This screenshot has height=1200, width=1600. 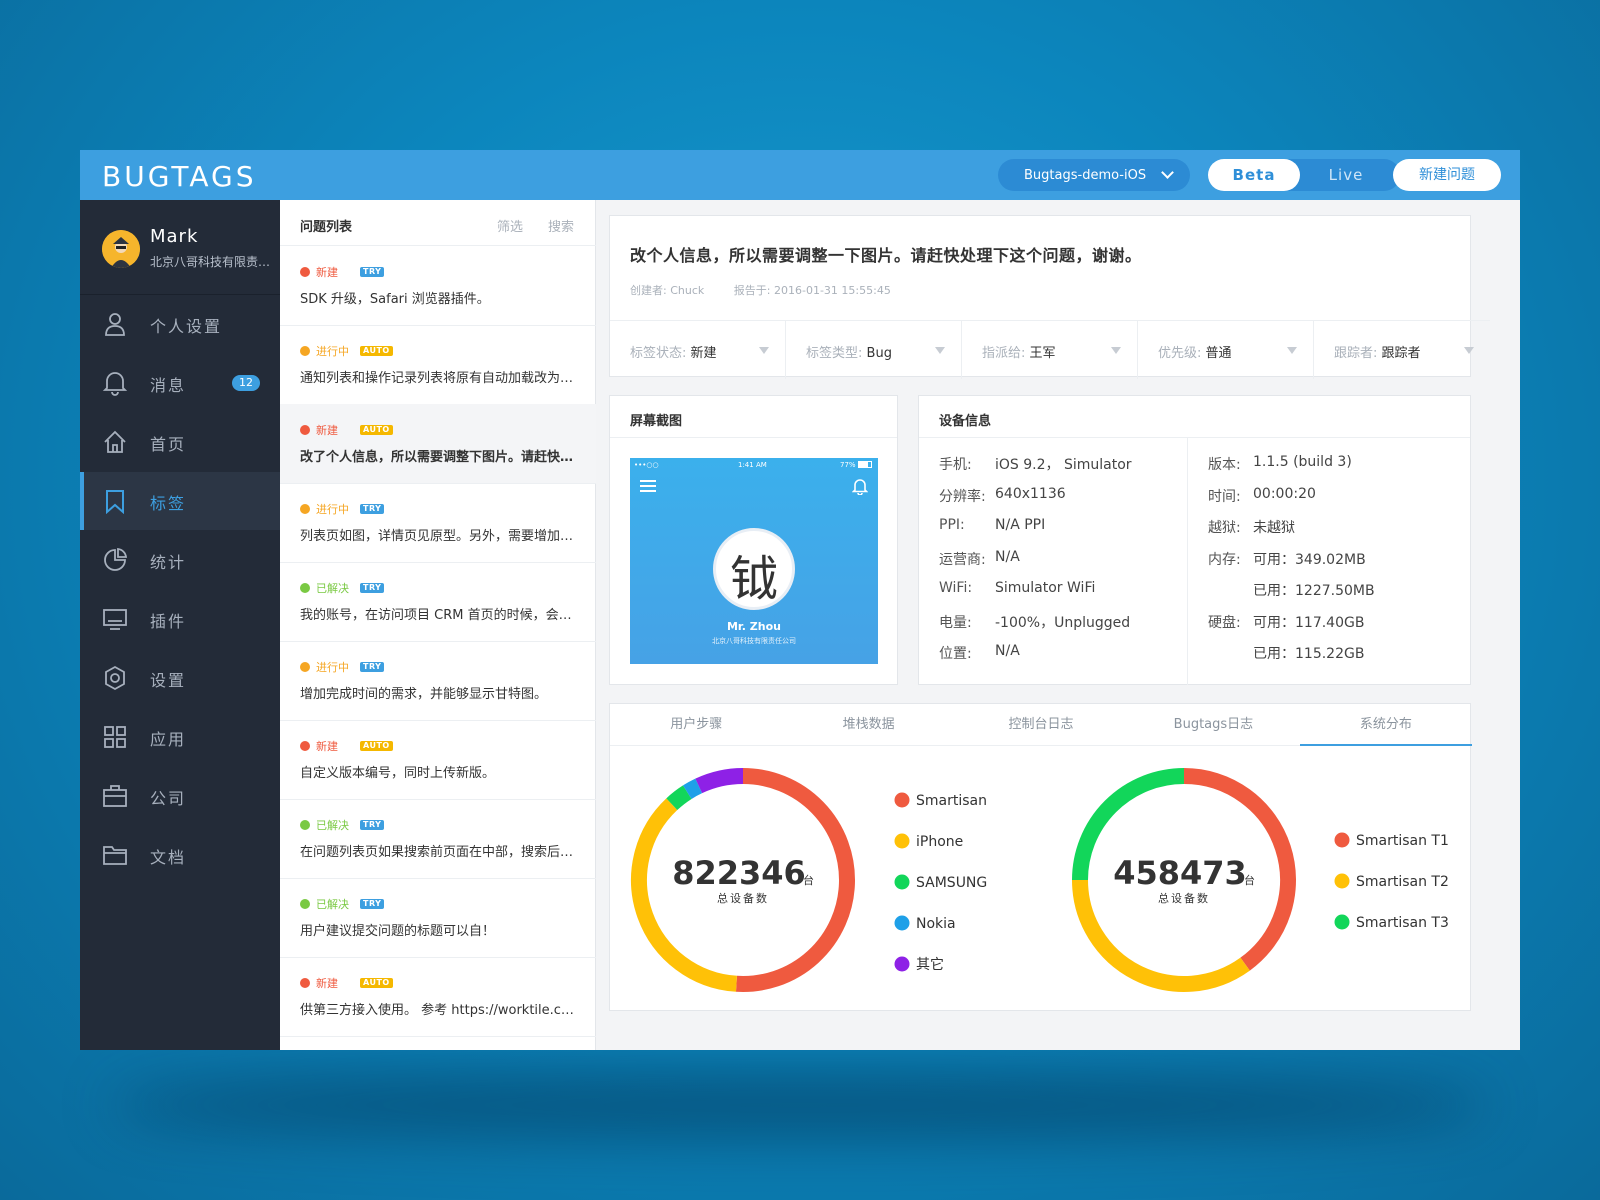 I want to click on tab-4: 系统分布, so click(x=1386, y=725).